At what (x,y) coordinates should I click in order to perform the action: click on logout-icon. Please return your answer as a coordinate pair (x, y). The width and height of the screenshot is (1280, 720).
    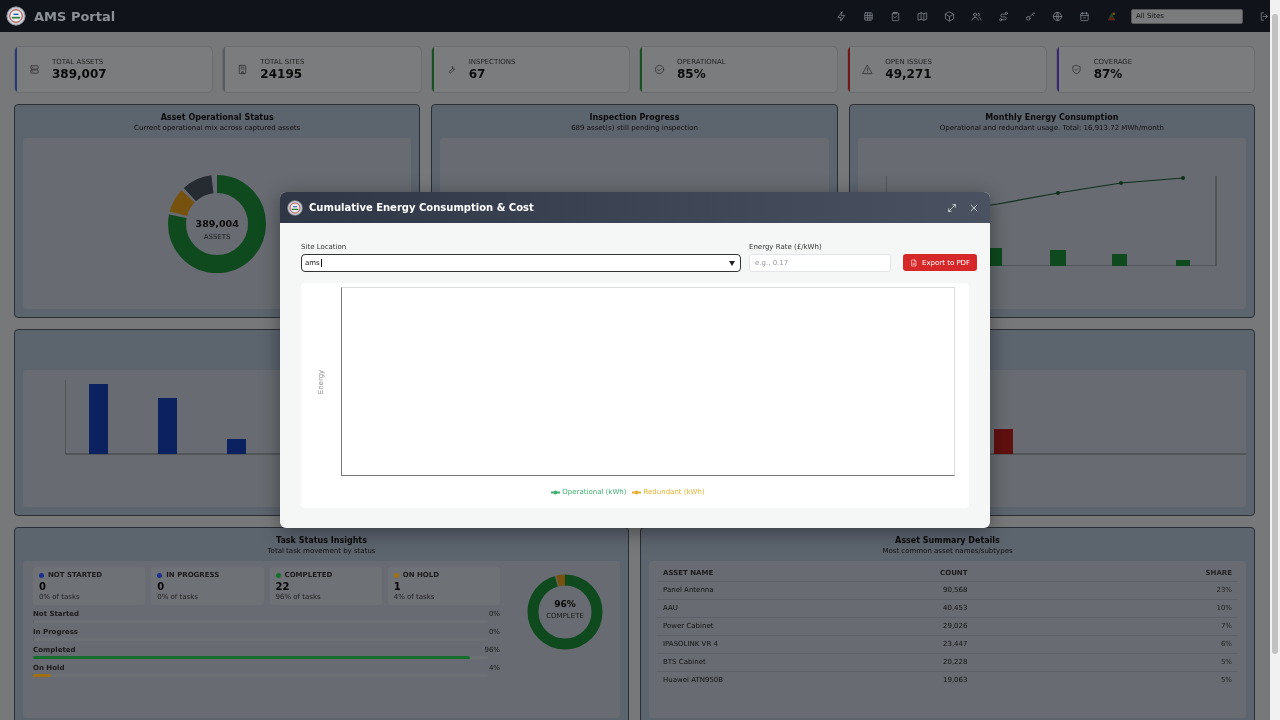
    Looking at the image, I should click on (1264, 16).